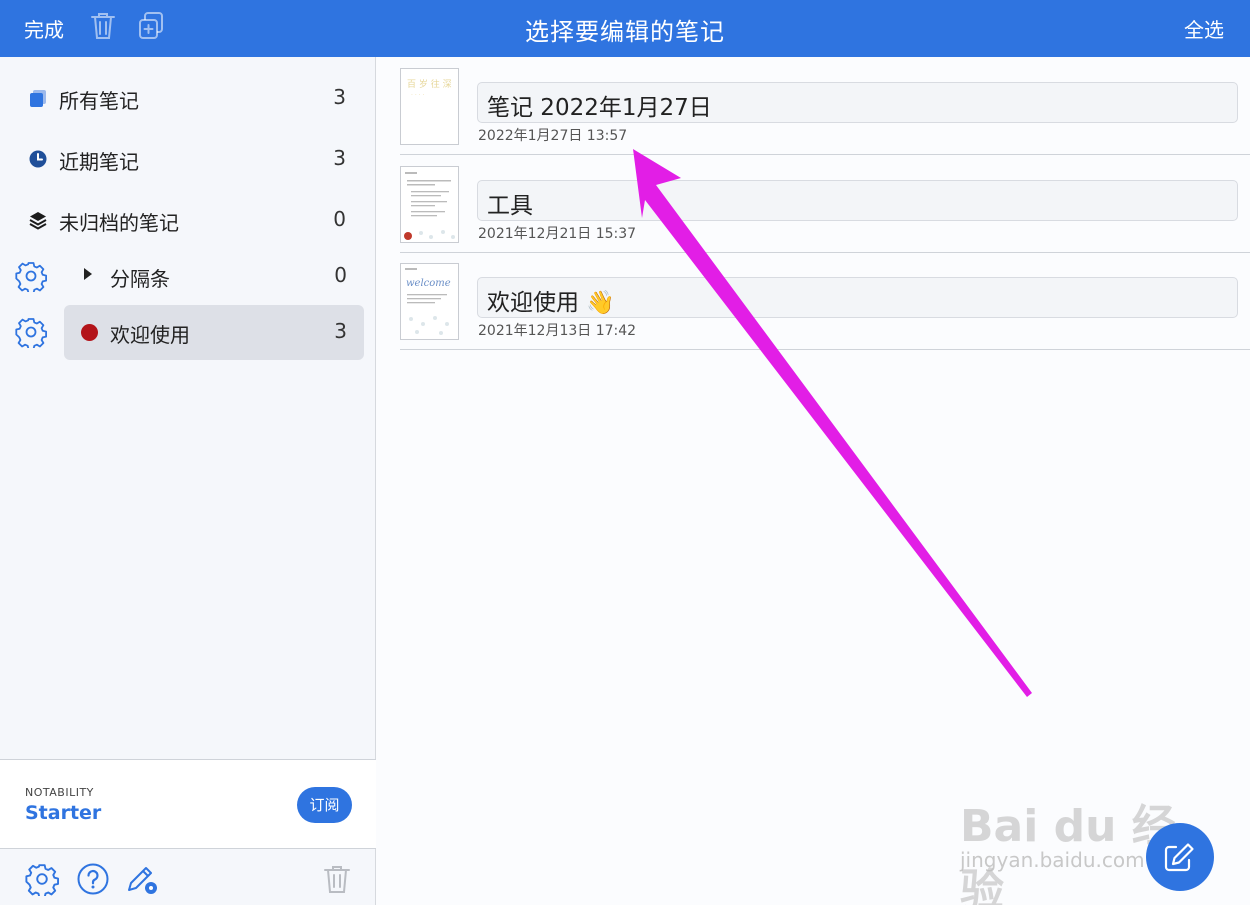  I want to click on top-bar: 完成 选择要编辑的笔记 全选, so click(625, 28).